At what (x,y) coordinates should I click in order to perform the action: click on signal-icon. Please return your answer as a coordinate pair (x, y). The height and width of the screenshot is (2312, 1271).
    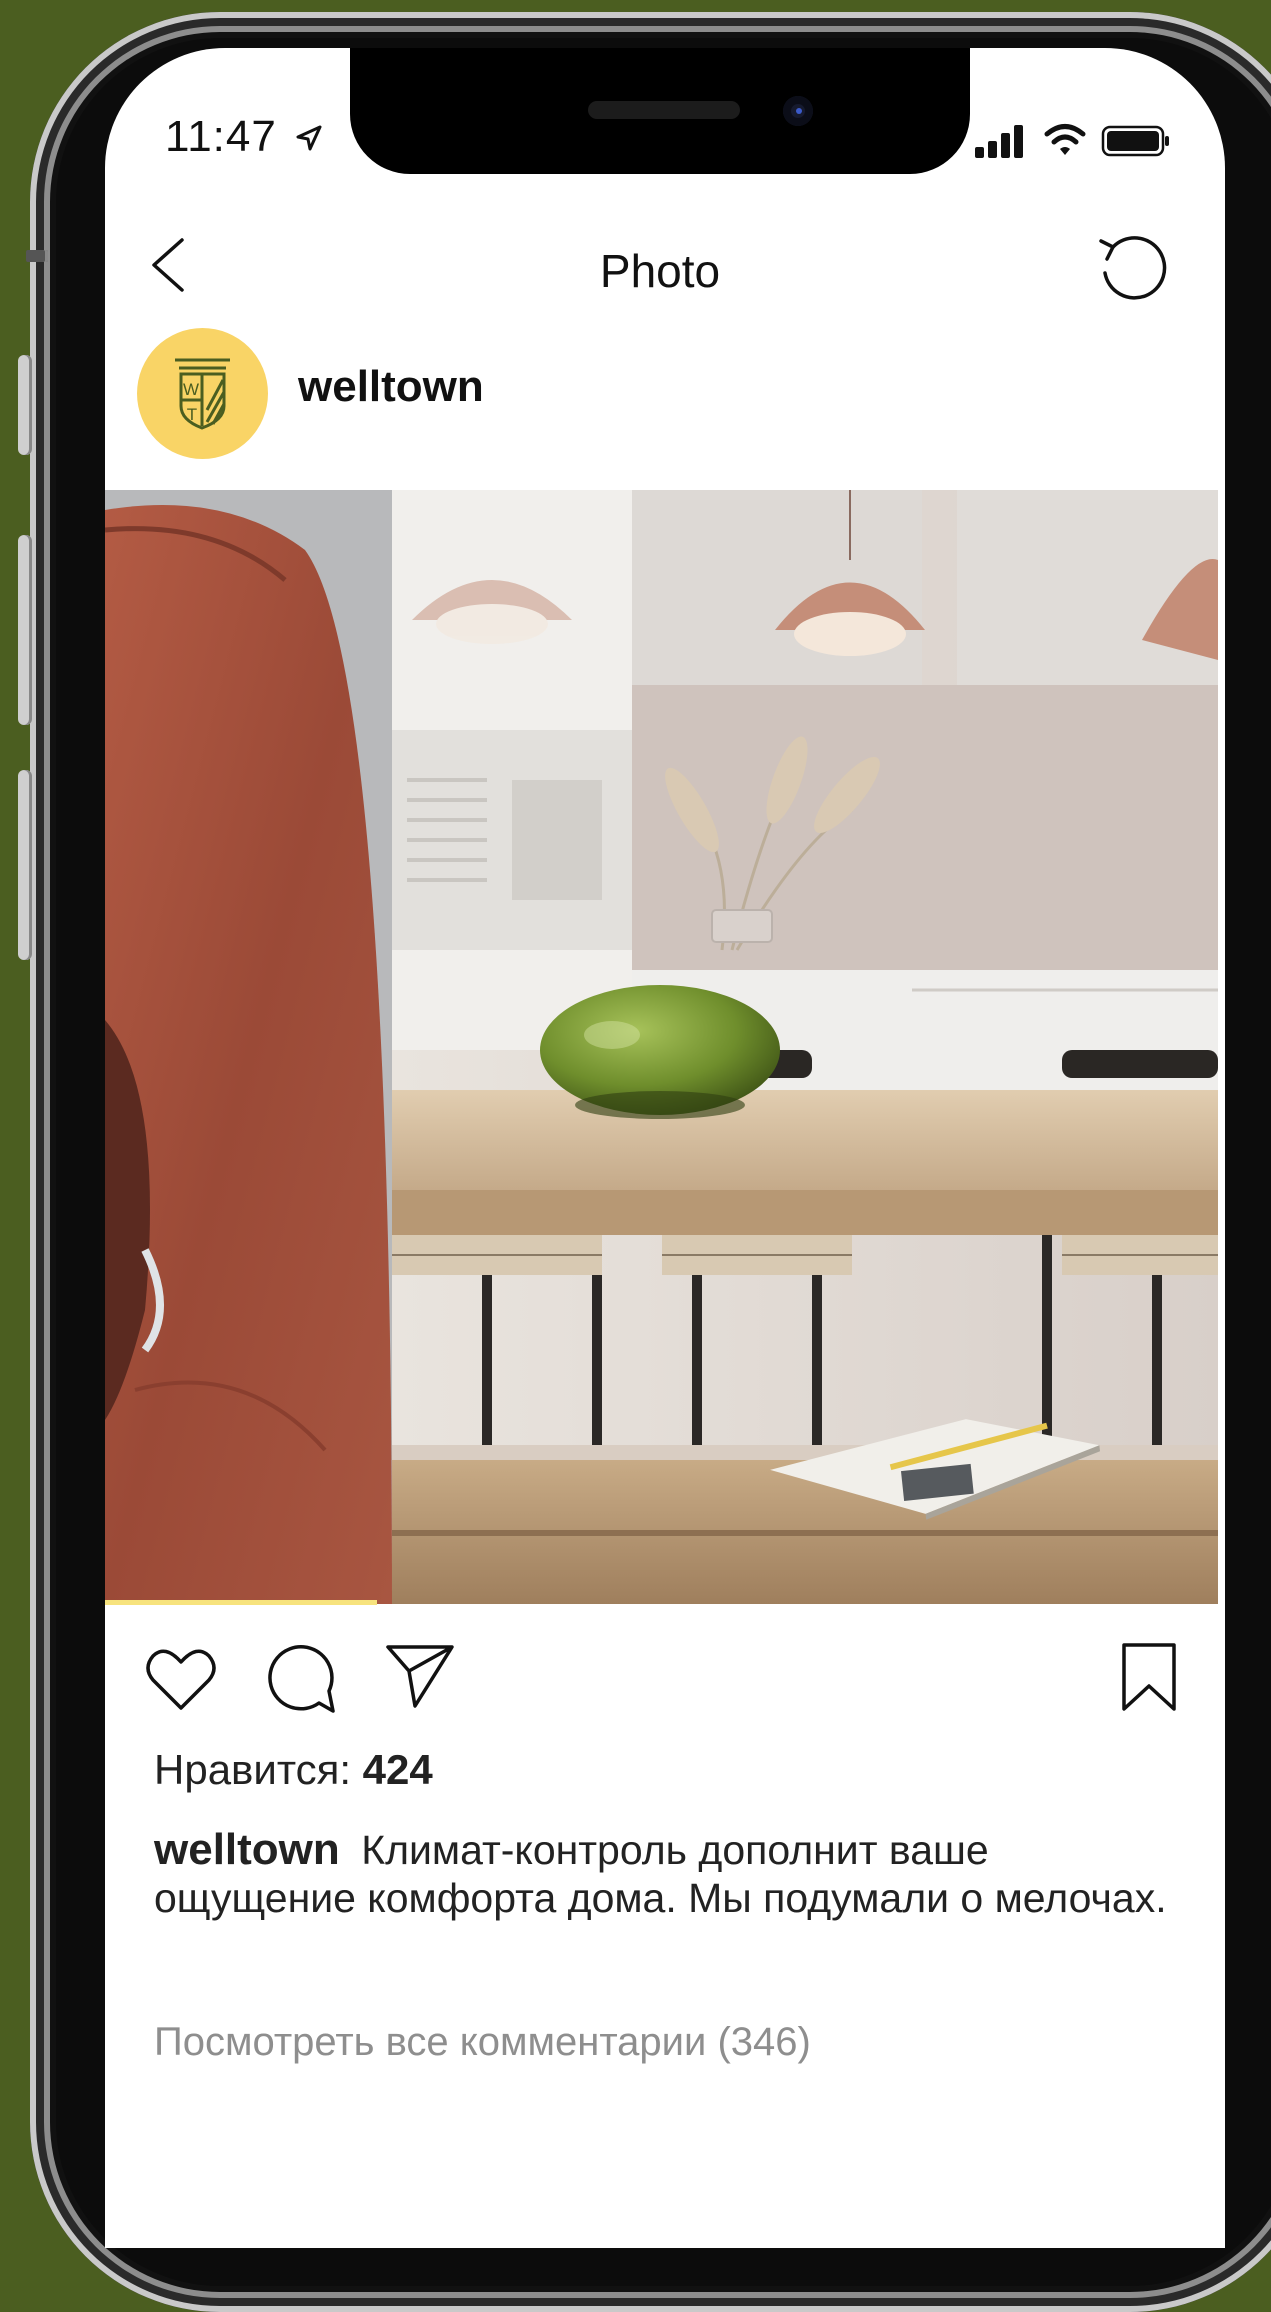
    Looking at the image, I should click on (999, 141).